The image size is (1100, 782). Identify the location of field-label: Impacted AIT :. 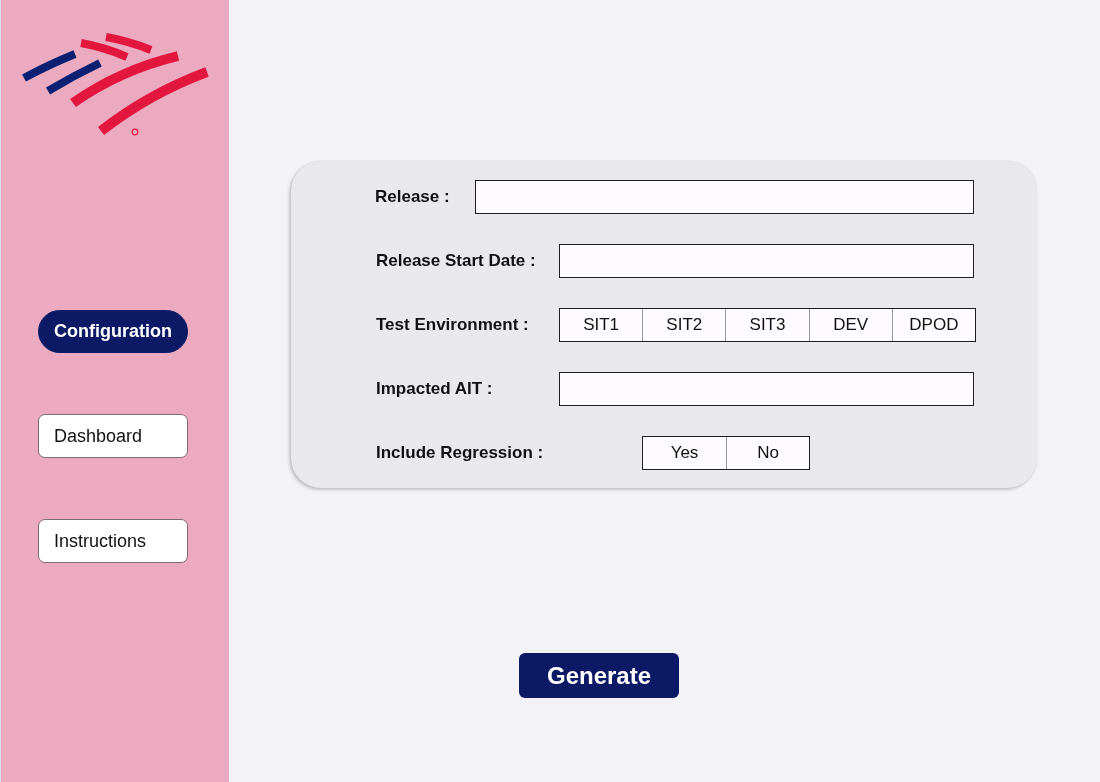
(434, 389).